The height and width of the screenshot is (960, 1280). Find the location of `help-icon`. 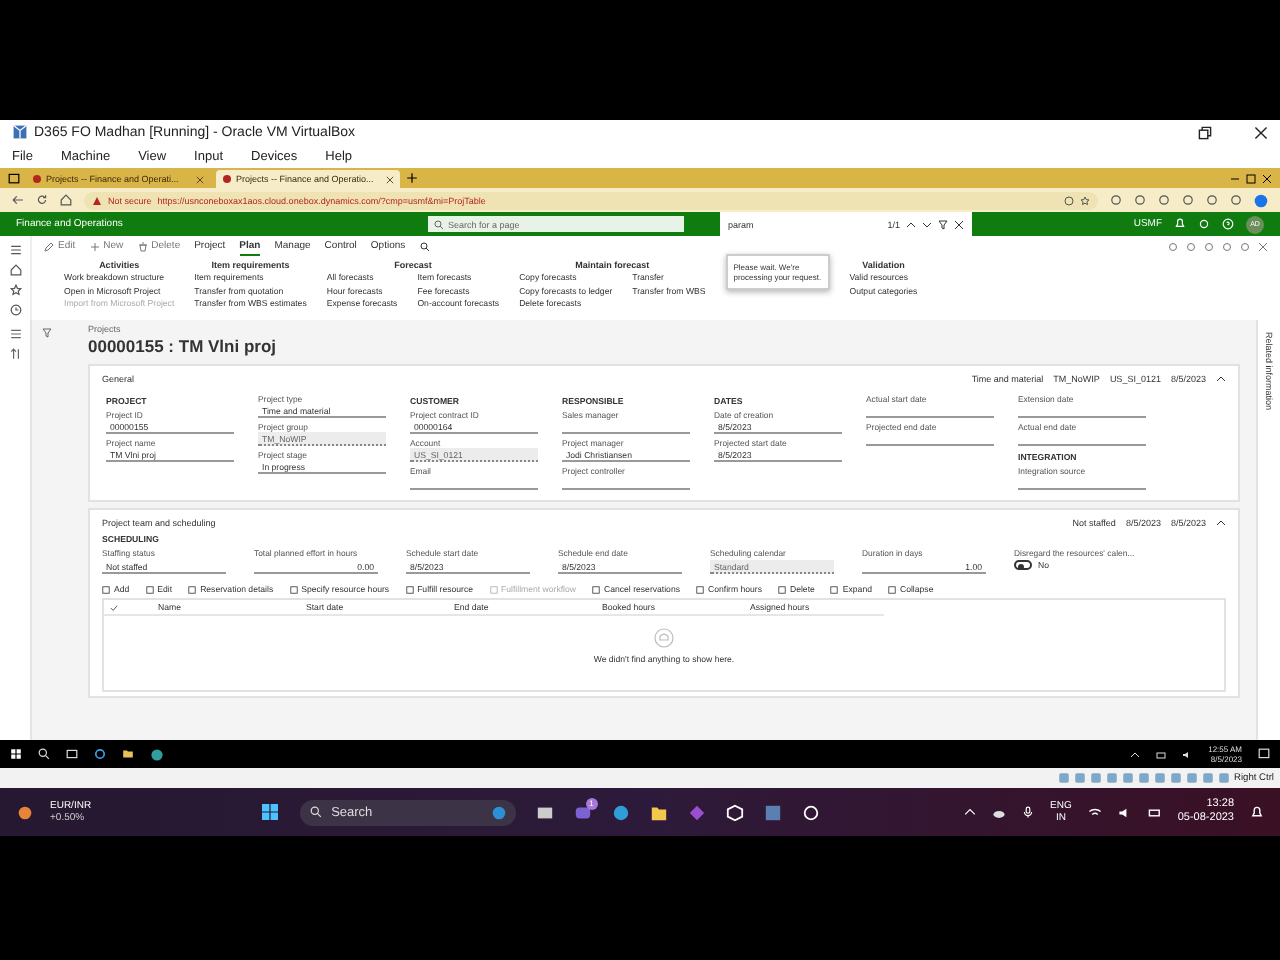

help-icon is located at coordinates (1228, 224).